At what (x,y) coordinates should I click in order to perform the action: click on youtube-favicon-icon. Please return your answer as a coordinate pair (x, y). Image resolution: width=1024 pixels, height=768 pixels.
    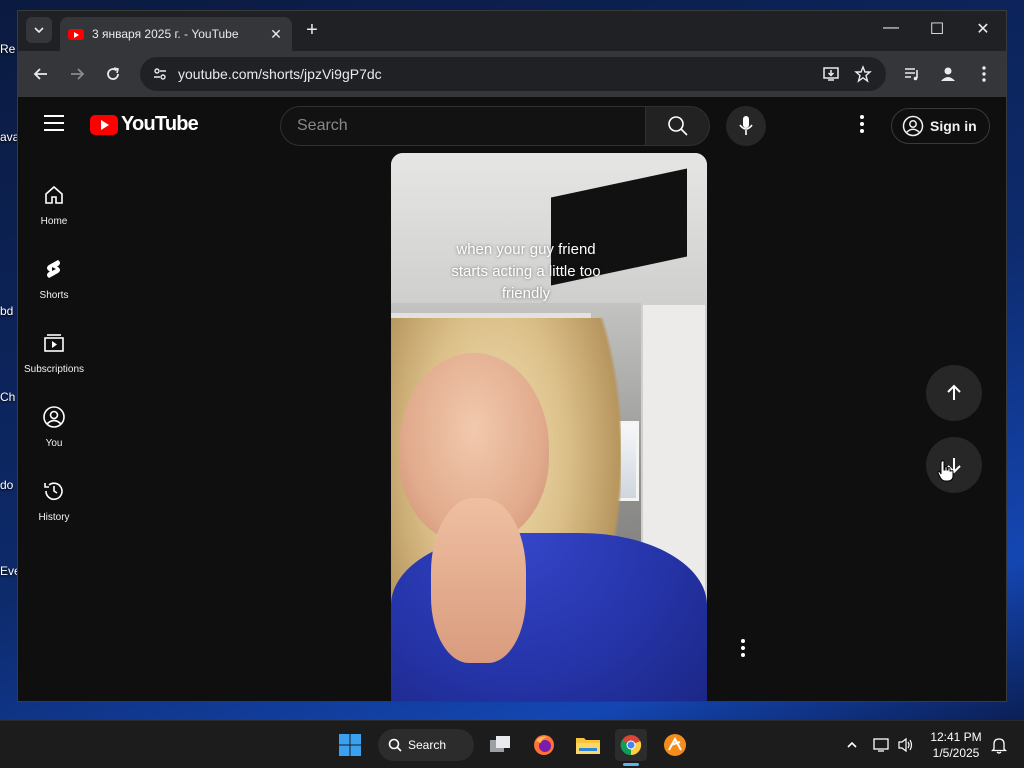
    Looking at the image, I should click on (76, 34).